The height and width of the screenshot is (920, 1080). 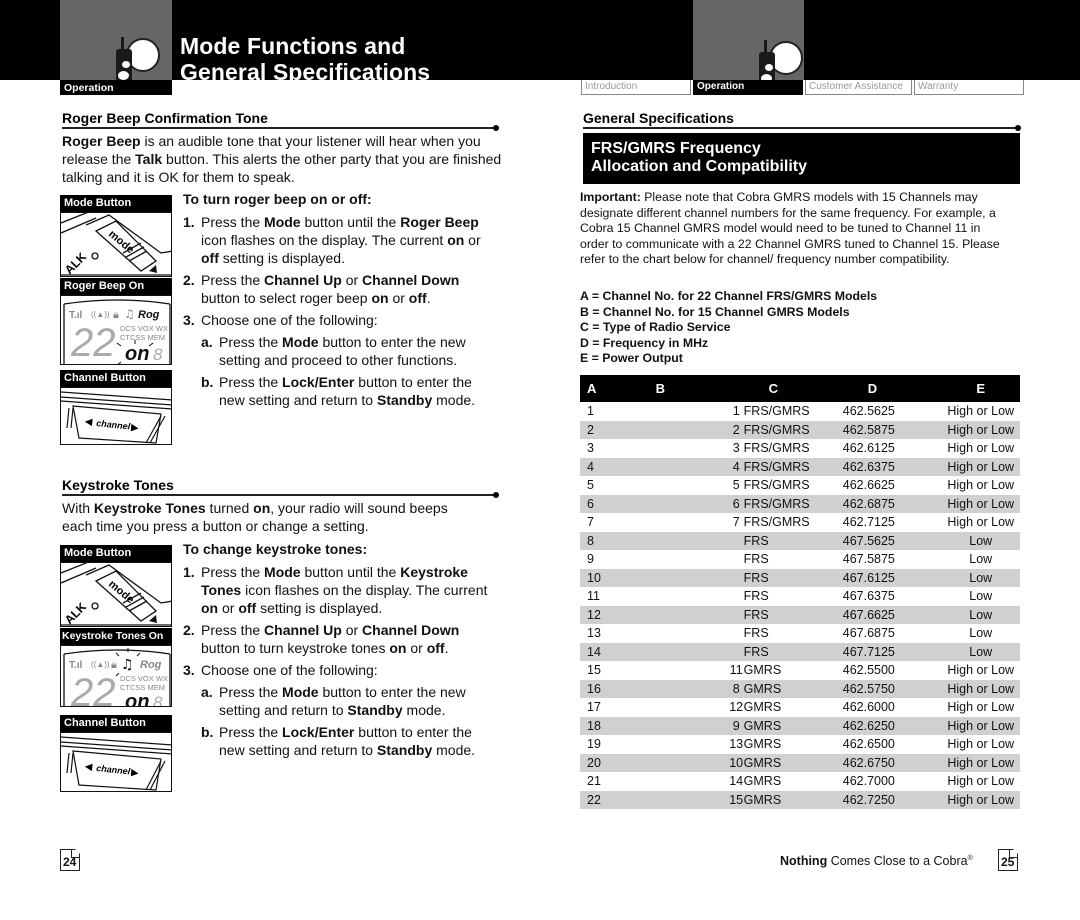 What do you see at coordinates (289, 670) in the screenshot?
I see `text-run: Choose one of the following:` at bounding box center [289, 670].